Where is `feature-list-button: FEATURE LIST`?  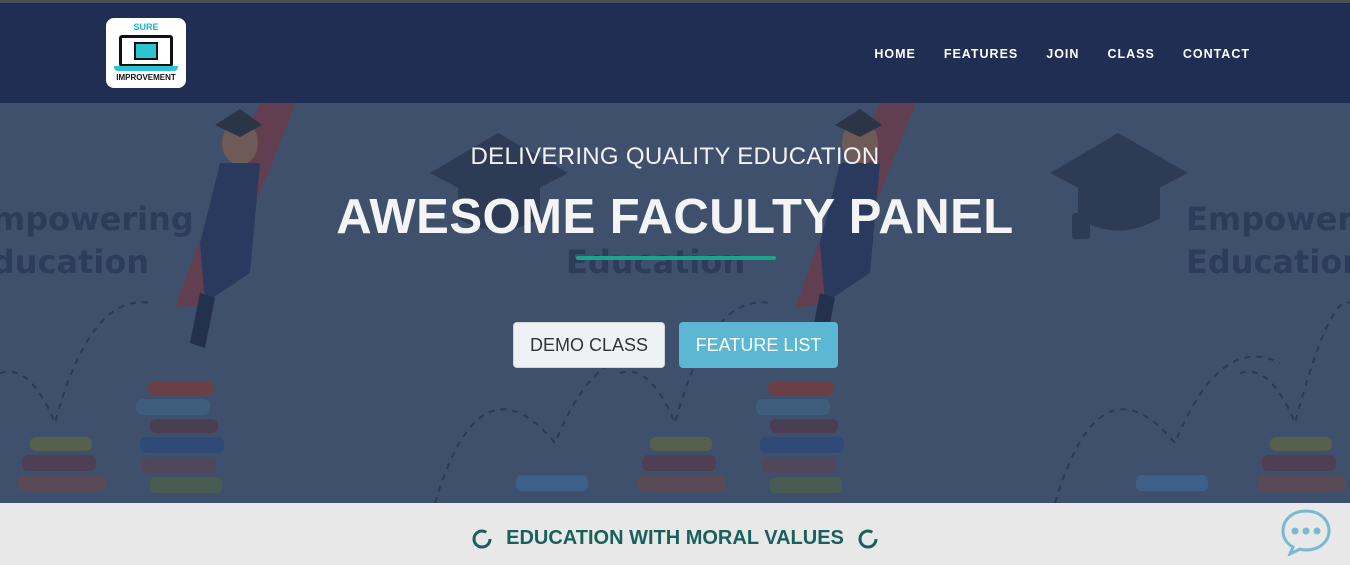 feature-list-button: FEATURE LIST is located at coordinates (758, 345).